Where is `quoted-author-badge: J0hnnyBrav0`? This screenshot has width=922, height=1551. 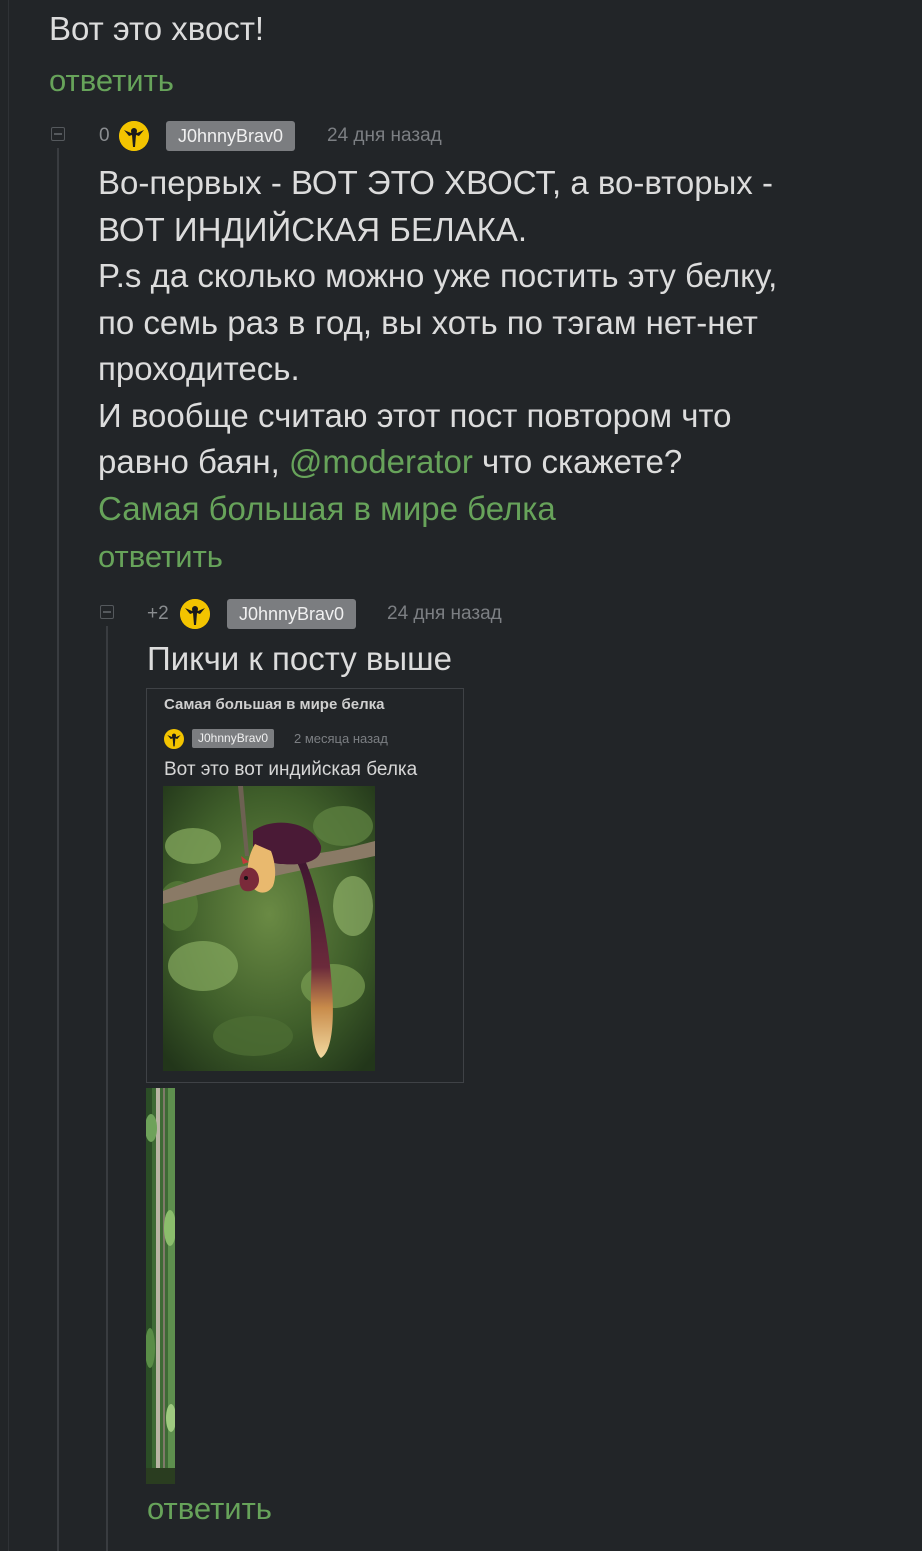 quoted-author-badge: J0hnnyBrav0 is located at coordinates (233, 738).